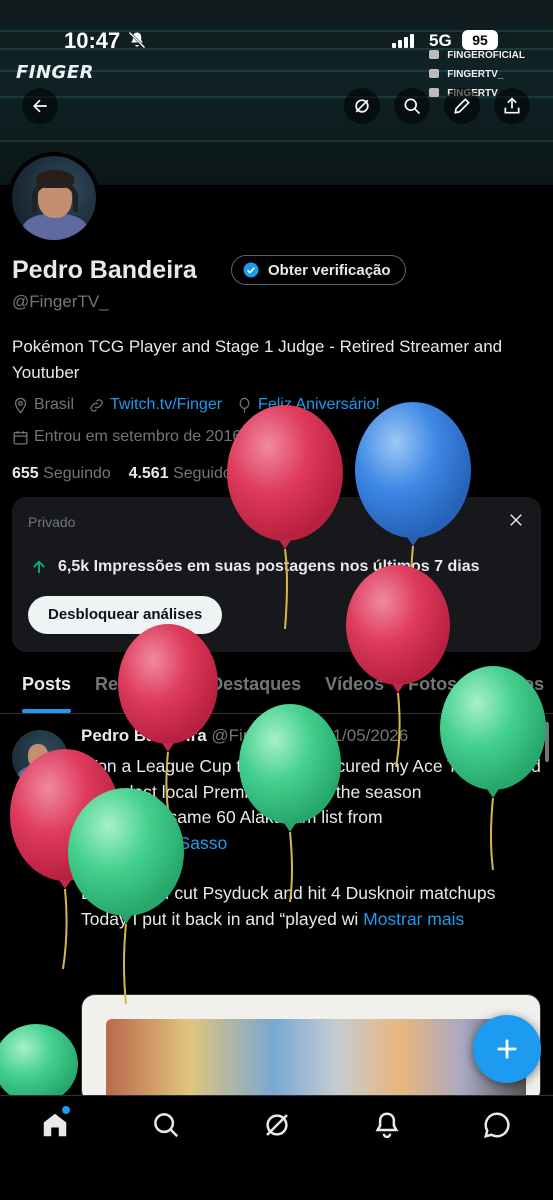  I want to click on edit-icon, so click(462, 106).